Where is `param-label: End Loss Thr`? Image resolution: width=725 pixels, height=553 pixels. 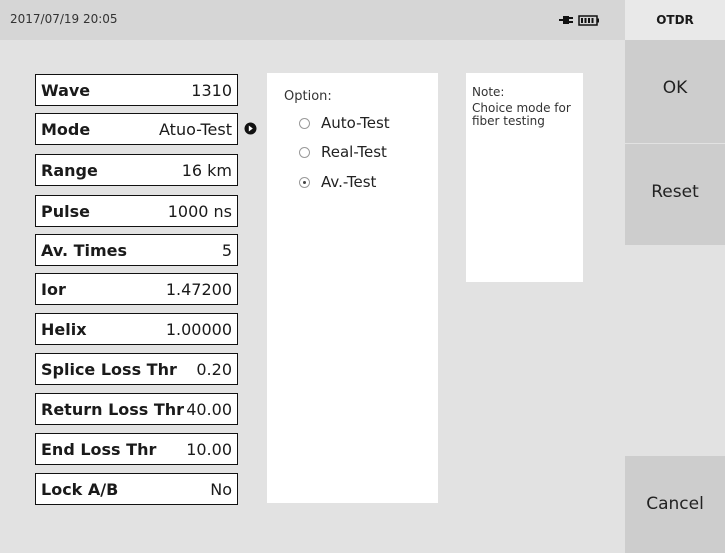 param-label: End Loss Thr is located at coordinates (99, 449).